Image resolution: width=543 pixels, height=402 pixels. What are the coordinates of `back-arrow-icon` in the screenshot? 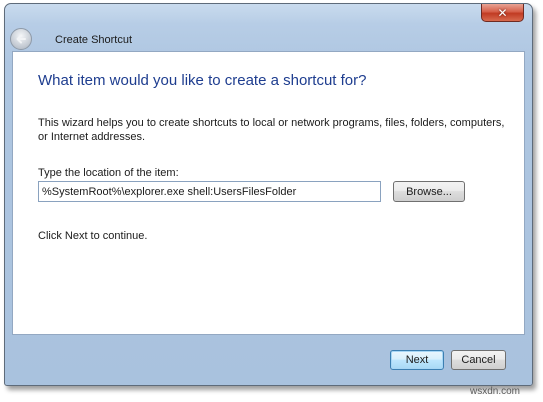 It's located at (21, 39).